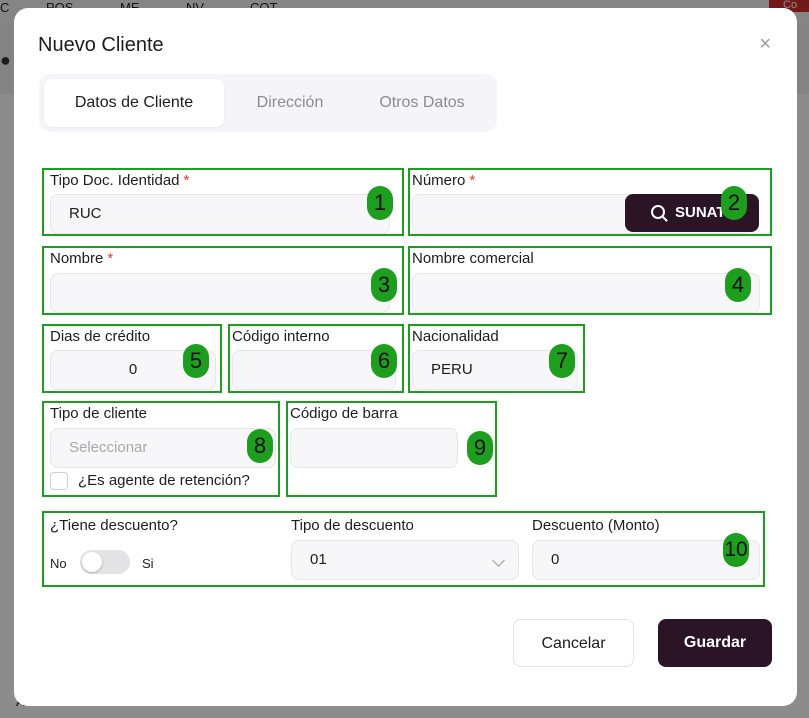 This screenshot has width=809, height=718. I want to click on descuento-monto-label: Descuento (Monto), so click(596, 525).